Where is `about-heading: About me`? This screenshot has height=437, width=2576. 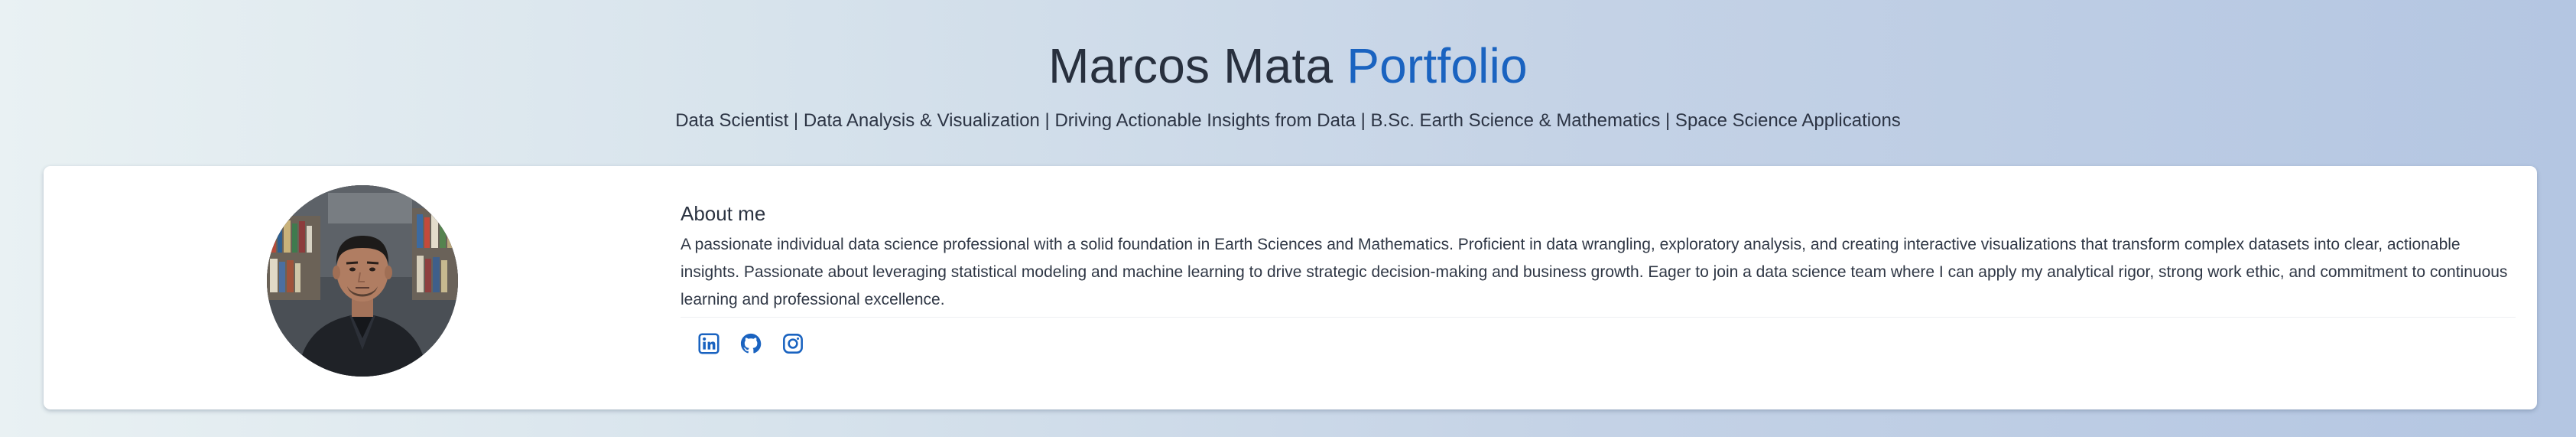
about-heading: About me is located at coordinates (724, 213).